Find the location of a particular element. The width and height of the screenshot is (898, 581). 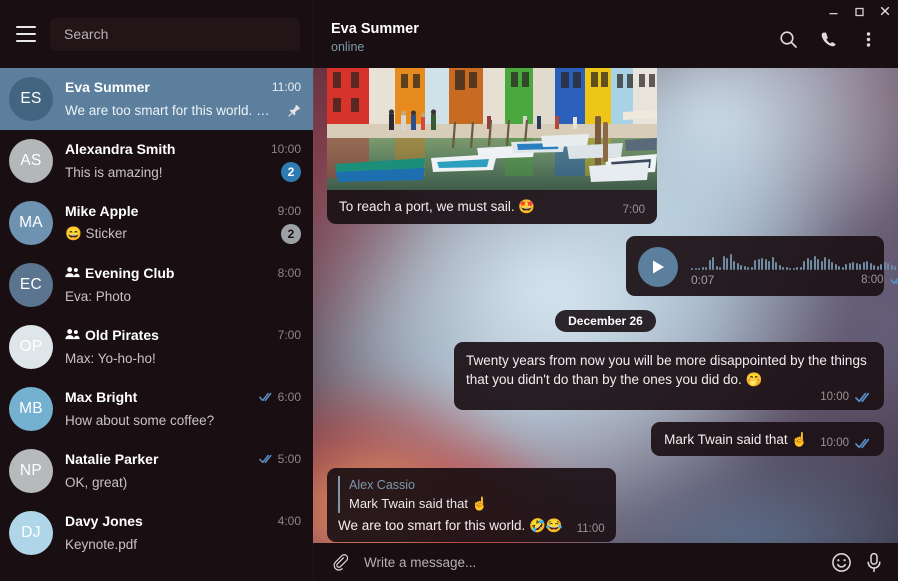

chat-list-item: NP Natalie Parker 5:00 OK, great) is located at coordinates (156, 471).